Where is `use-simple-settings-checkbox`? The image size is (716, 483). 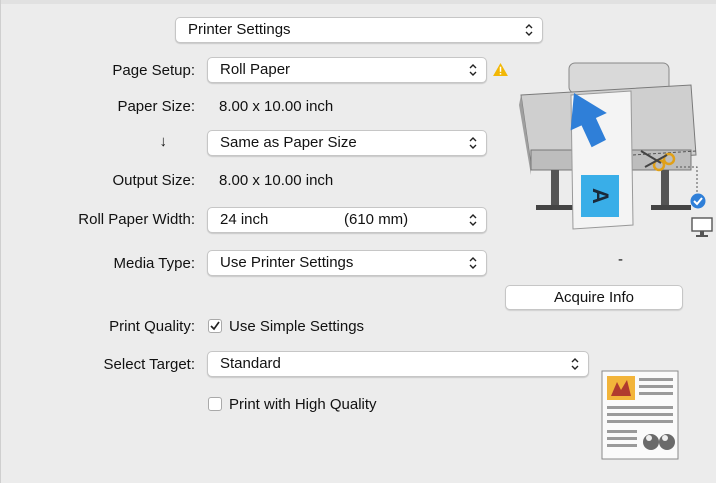 use-simple-settings-checkbox is located at coordinates (215, 326).